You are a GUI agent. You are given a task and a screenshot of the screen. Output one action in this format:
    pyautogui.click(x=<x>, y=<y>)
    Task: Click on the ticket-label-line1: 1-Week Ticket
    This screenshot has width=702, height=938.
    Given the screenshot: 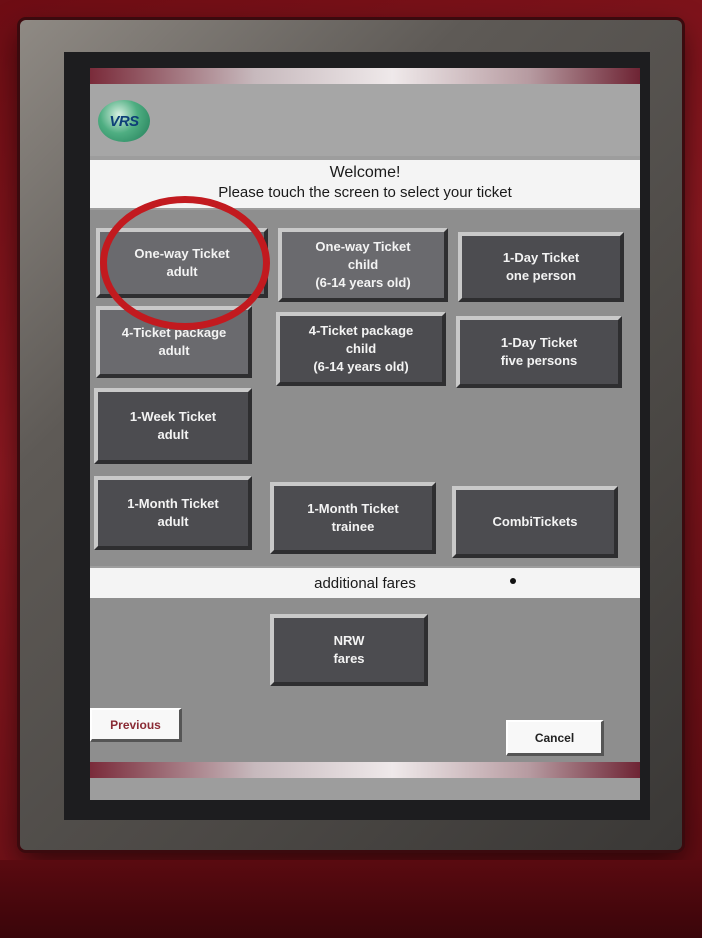 What is the action you would take?
    pyautogui.click(x=173, y=416)
    